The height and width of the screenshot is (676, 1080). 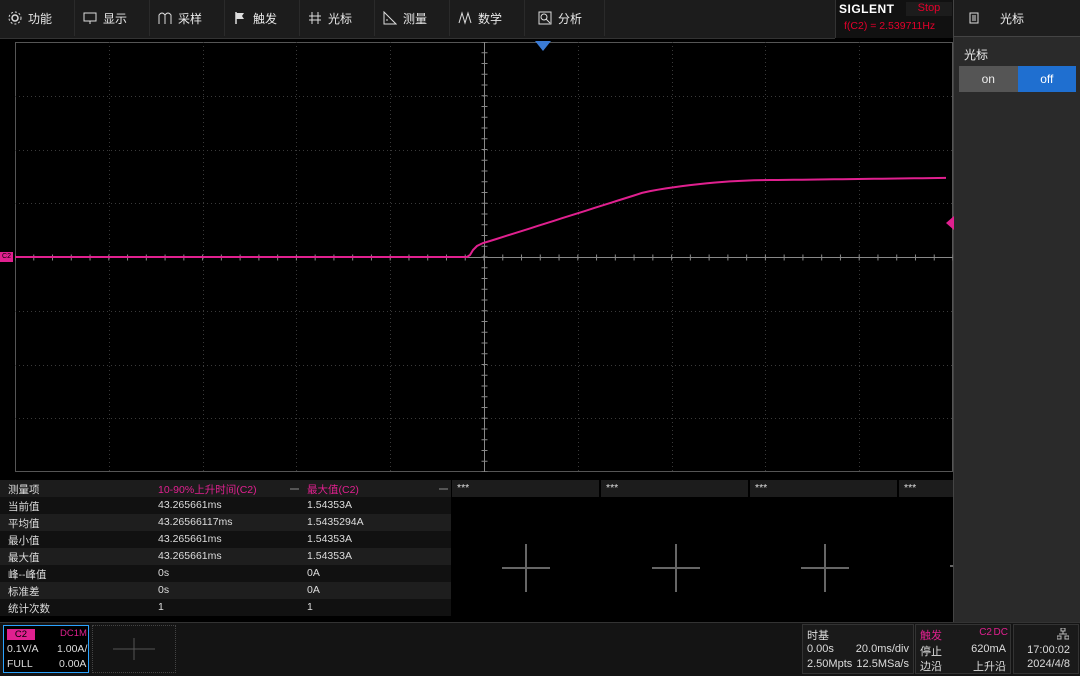 What do you see at coordinates (27, 575) in the screenshot?
I see `row-label: 峰--峰值` at bounding box center [27, 575].